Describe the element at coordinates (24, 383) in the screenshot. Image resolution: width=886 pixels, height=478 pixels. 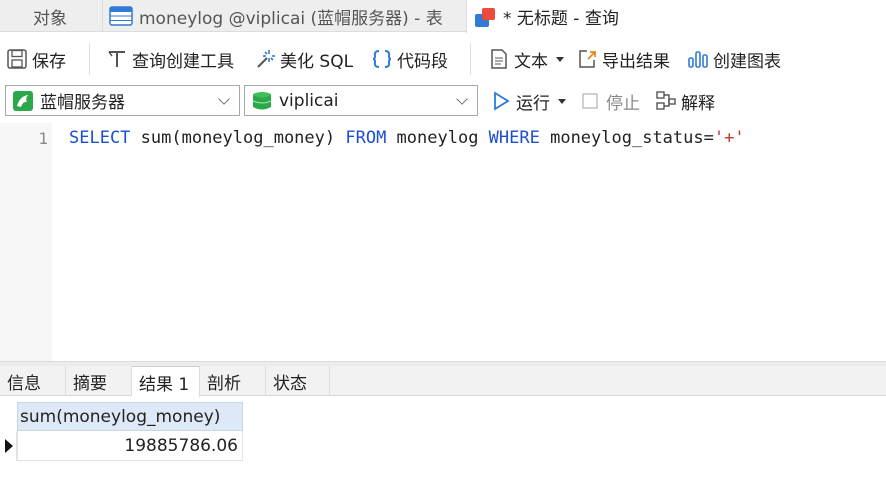
I see `tab-info-label: 信息` at that location.